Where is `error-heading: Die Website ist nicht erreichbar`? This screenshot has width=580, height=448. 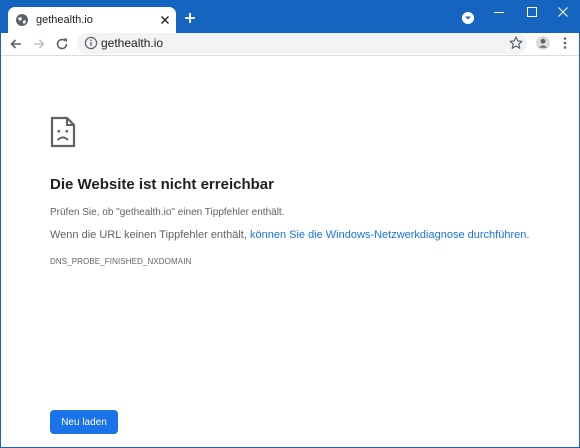 error-heading: Die Website ist nicht erreichbar is located at coordinates (162, 184).